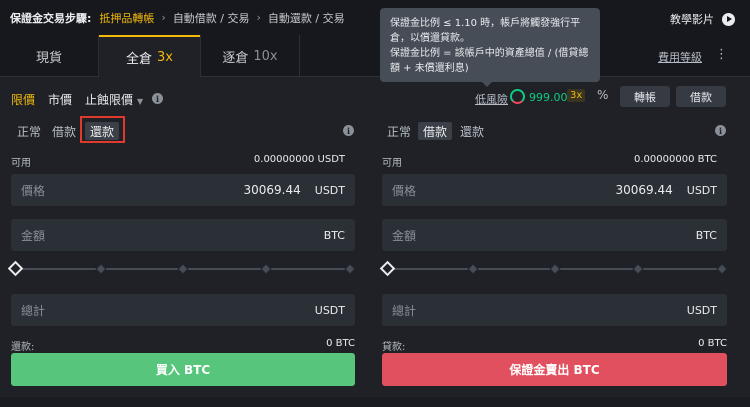  What do you see at coordinates (645, 96) in the screenshot?
I see `transfer-button: 轉帳` at bounding box center [645, 96].